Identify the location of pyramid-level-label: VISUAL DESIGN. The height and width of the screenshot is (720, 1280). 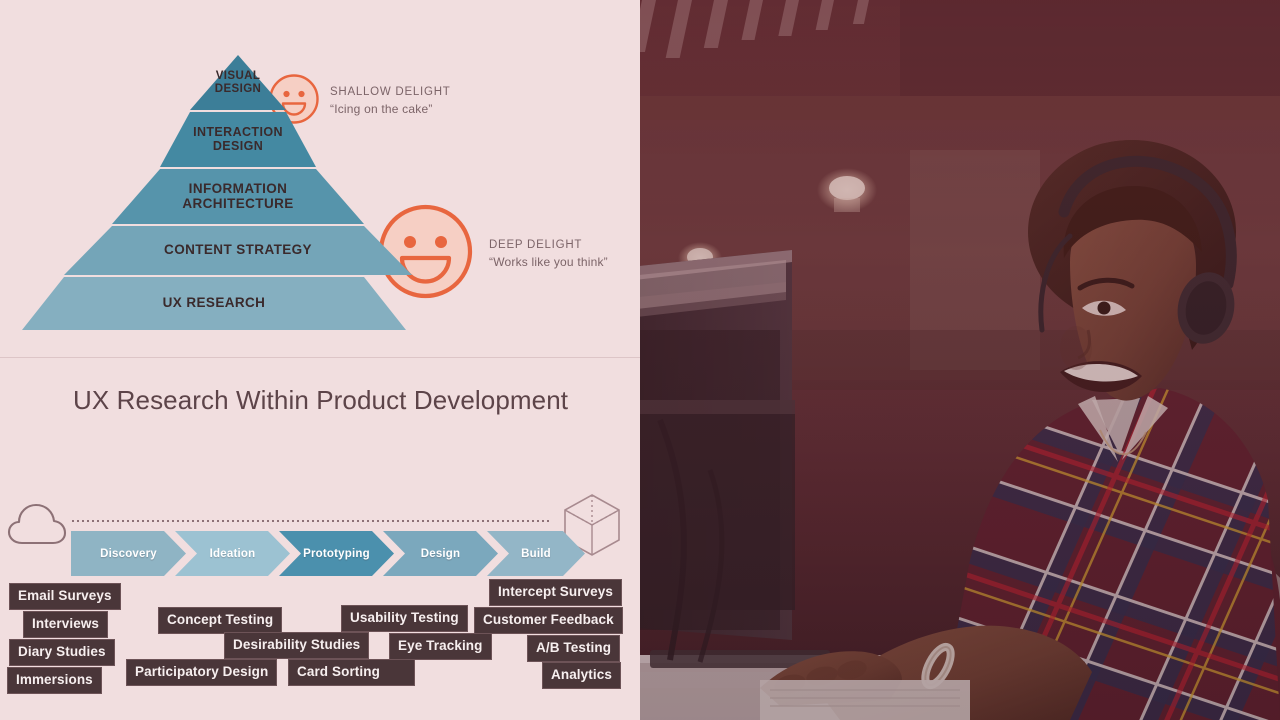
(238, 82).